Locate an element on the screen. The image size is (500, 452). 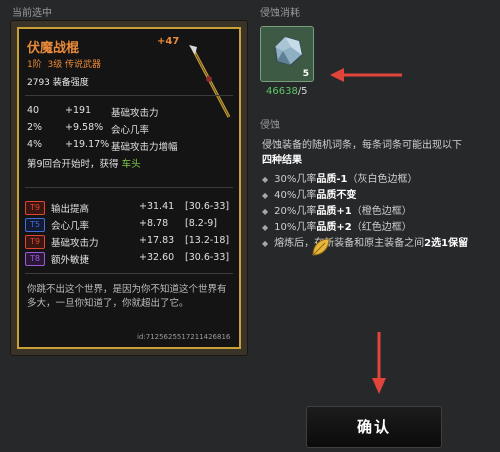
item-id: id:71256255172114268​16 is located at coordinates (184, 337).